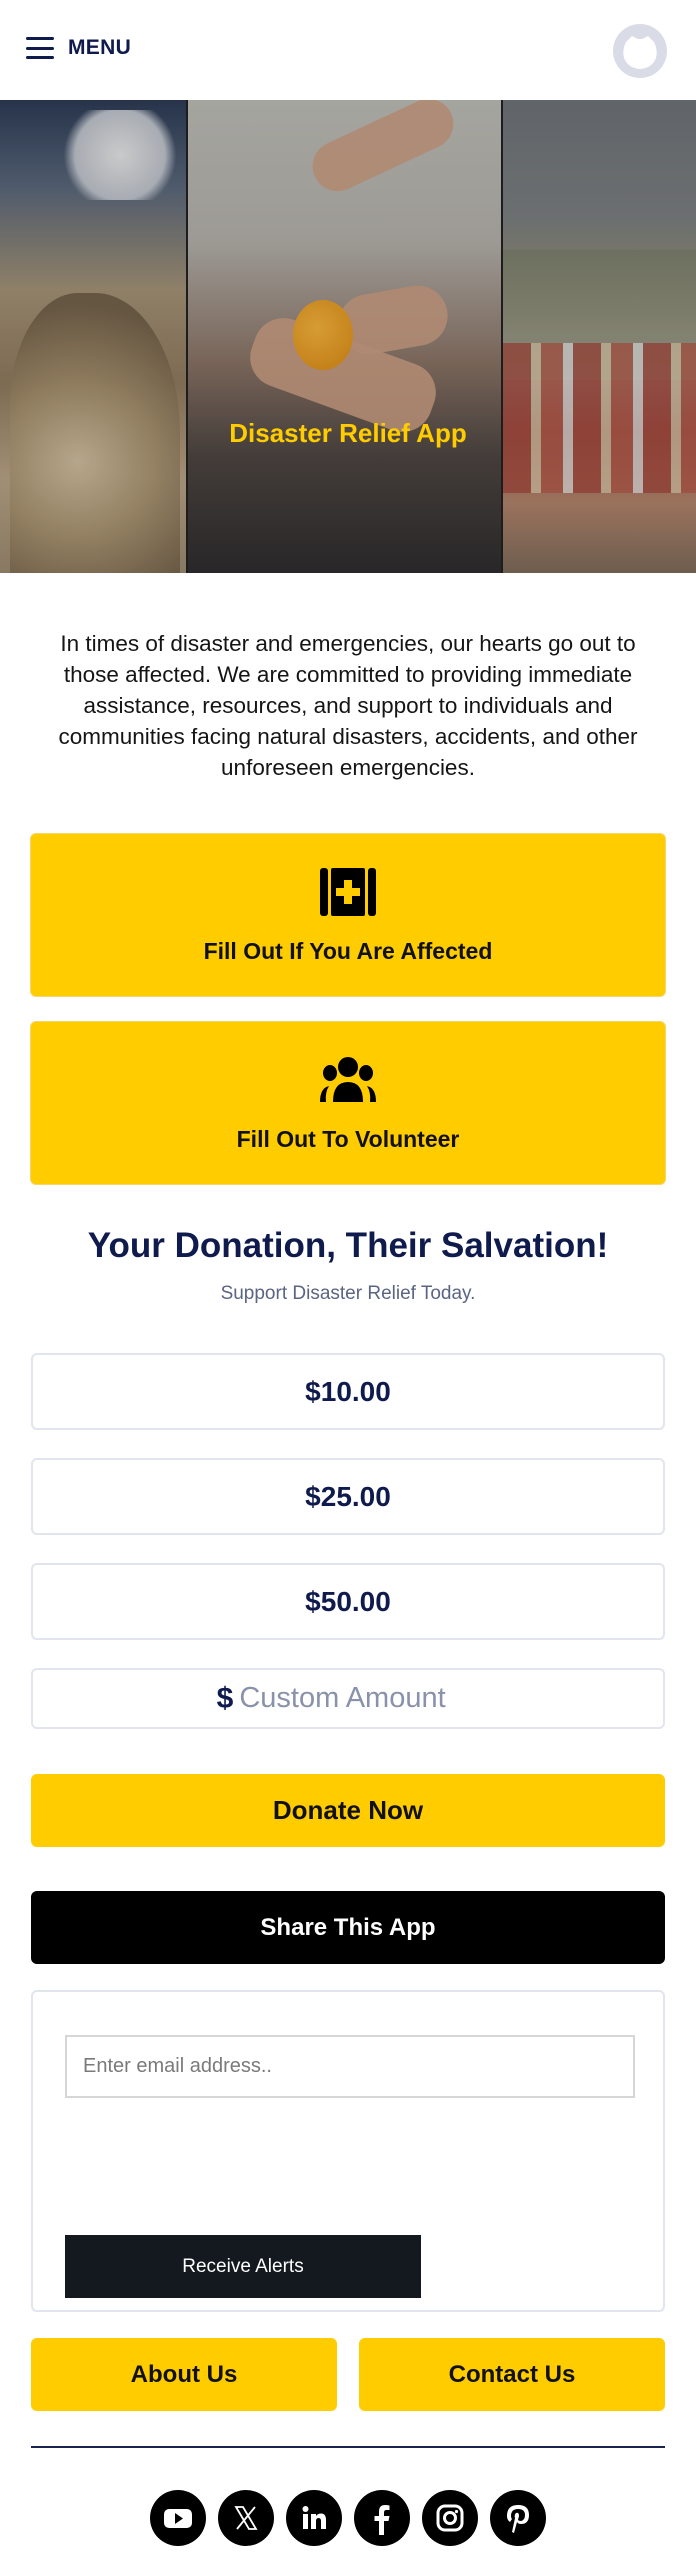  I want to click on affected-form-label: Fill Out If You Are Affected, so click(348, 951).